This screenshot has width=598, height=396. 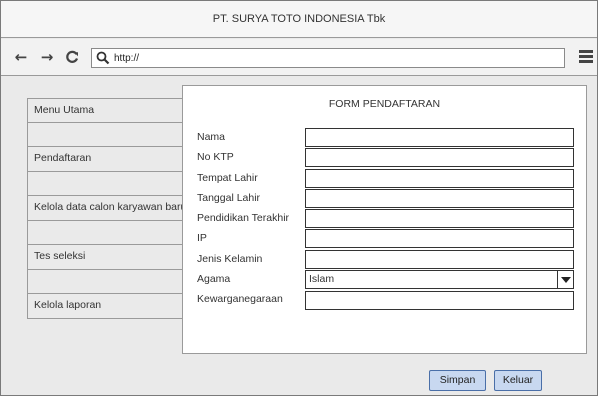 I want to click on ip-input, so click(x=439, y=238).